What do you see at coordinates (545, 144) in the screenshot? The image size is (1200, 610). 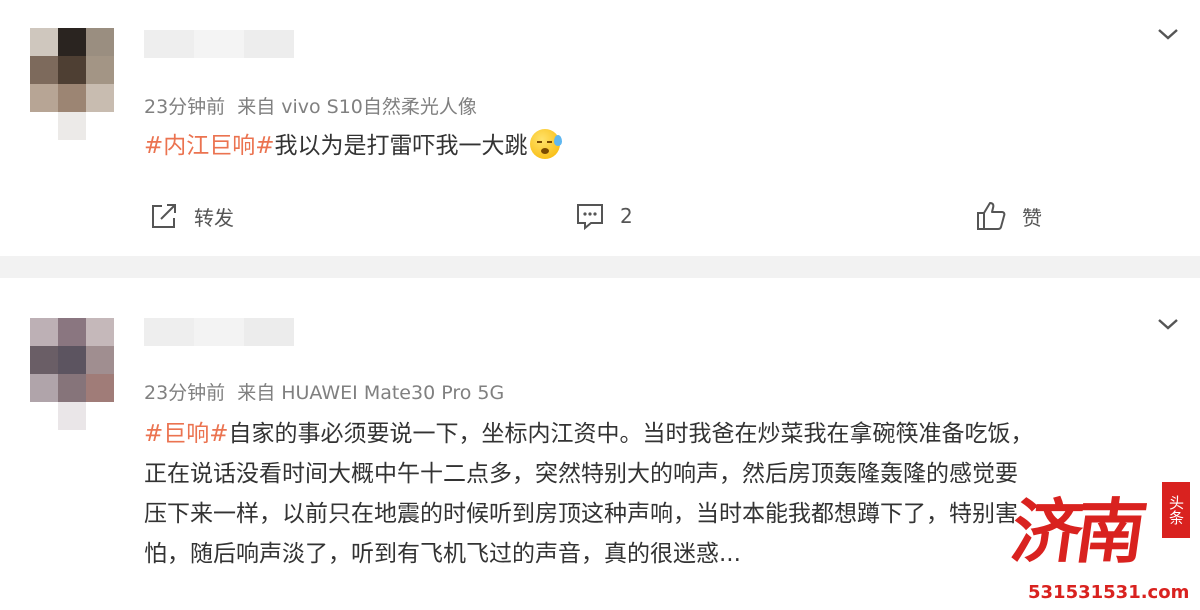 I see `sweat-smile-icon` at bounding box center [545, 144].